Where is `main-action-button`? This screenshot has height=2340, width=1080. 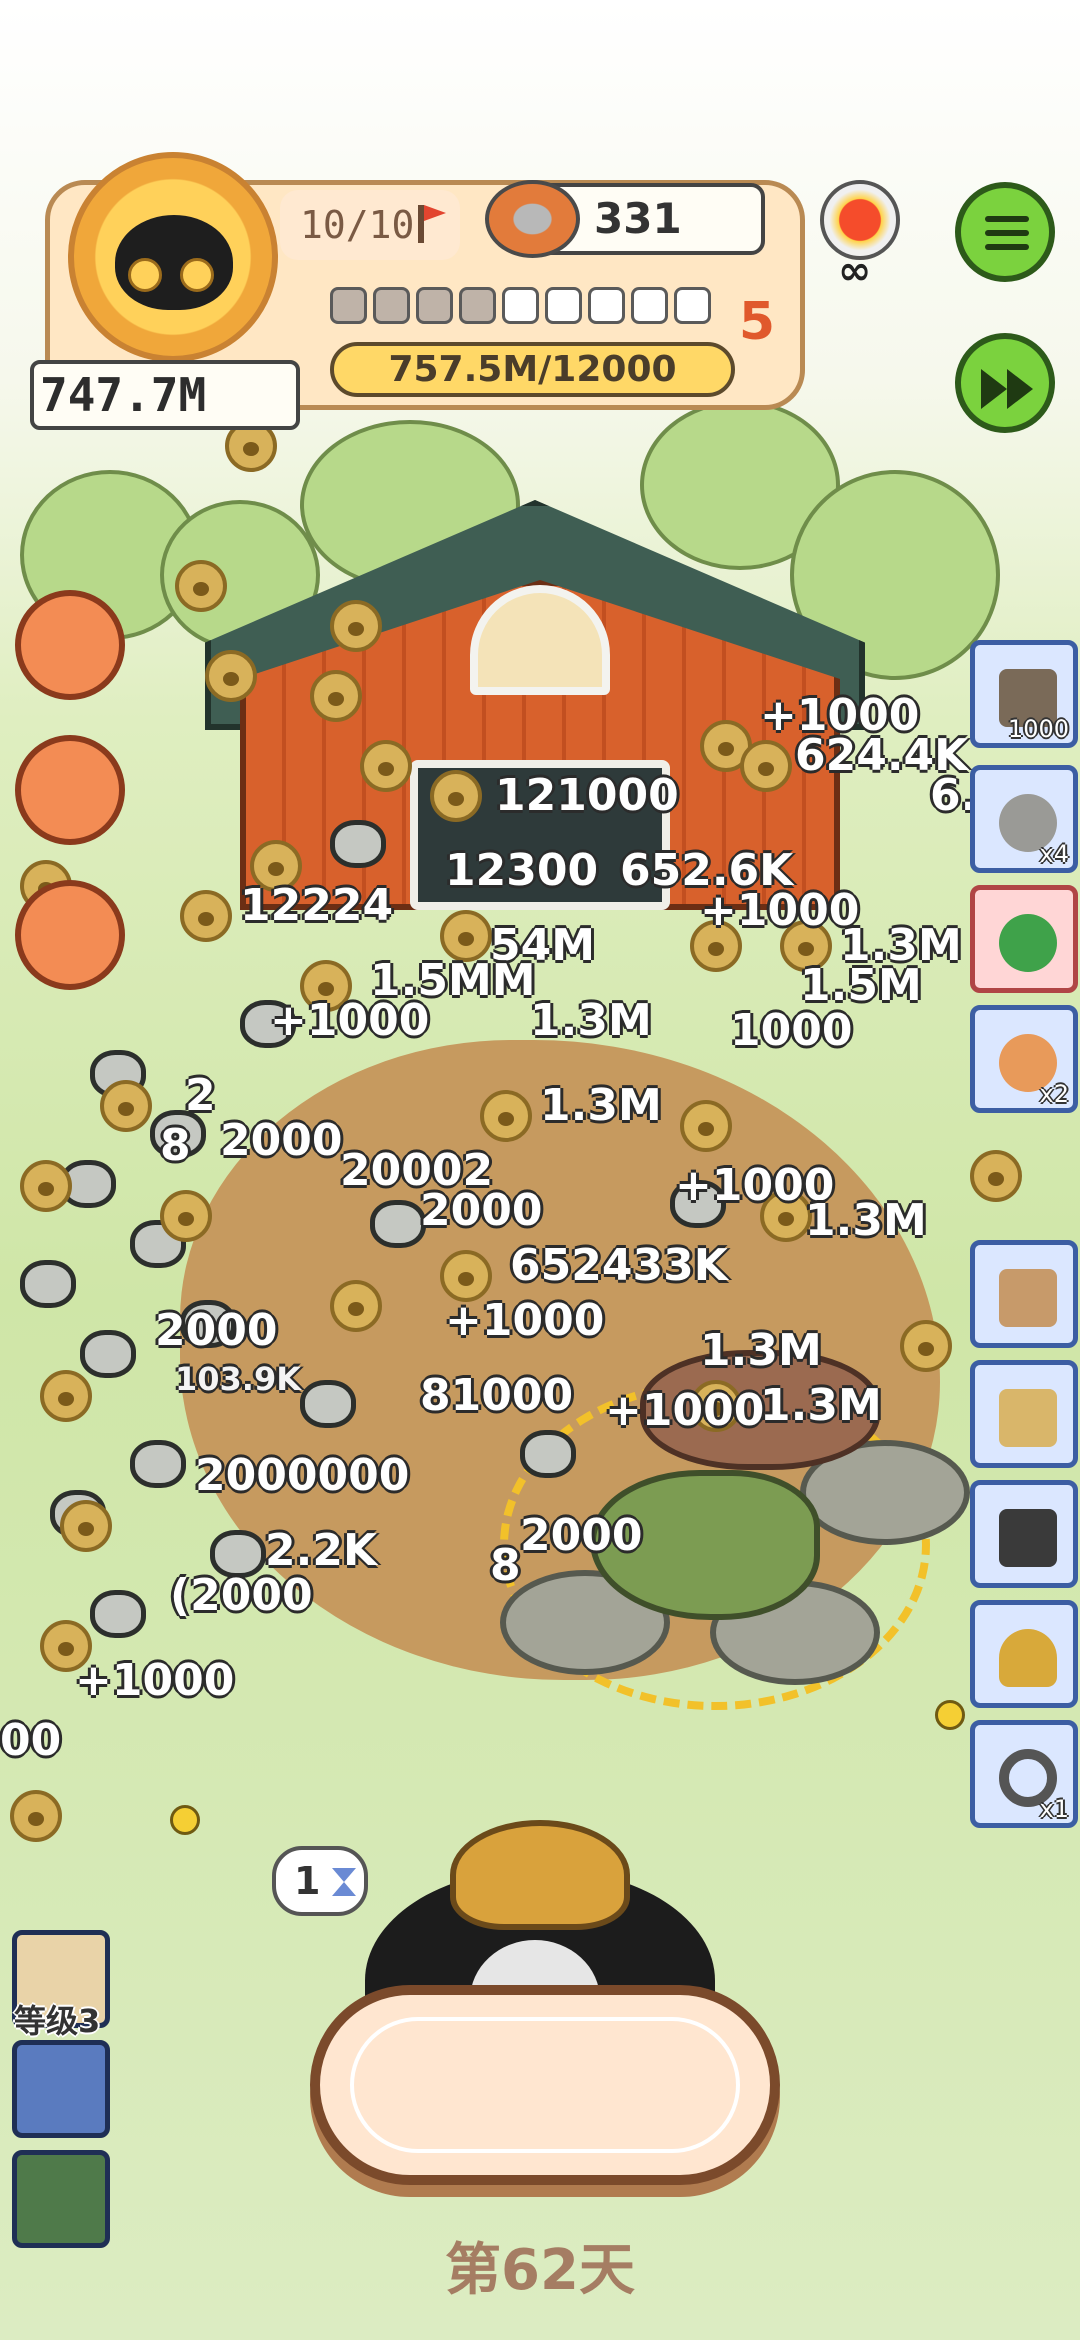
main-action-button is located at coordinates (545, 2085).